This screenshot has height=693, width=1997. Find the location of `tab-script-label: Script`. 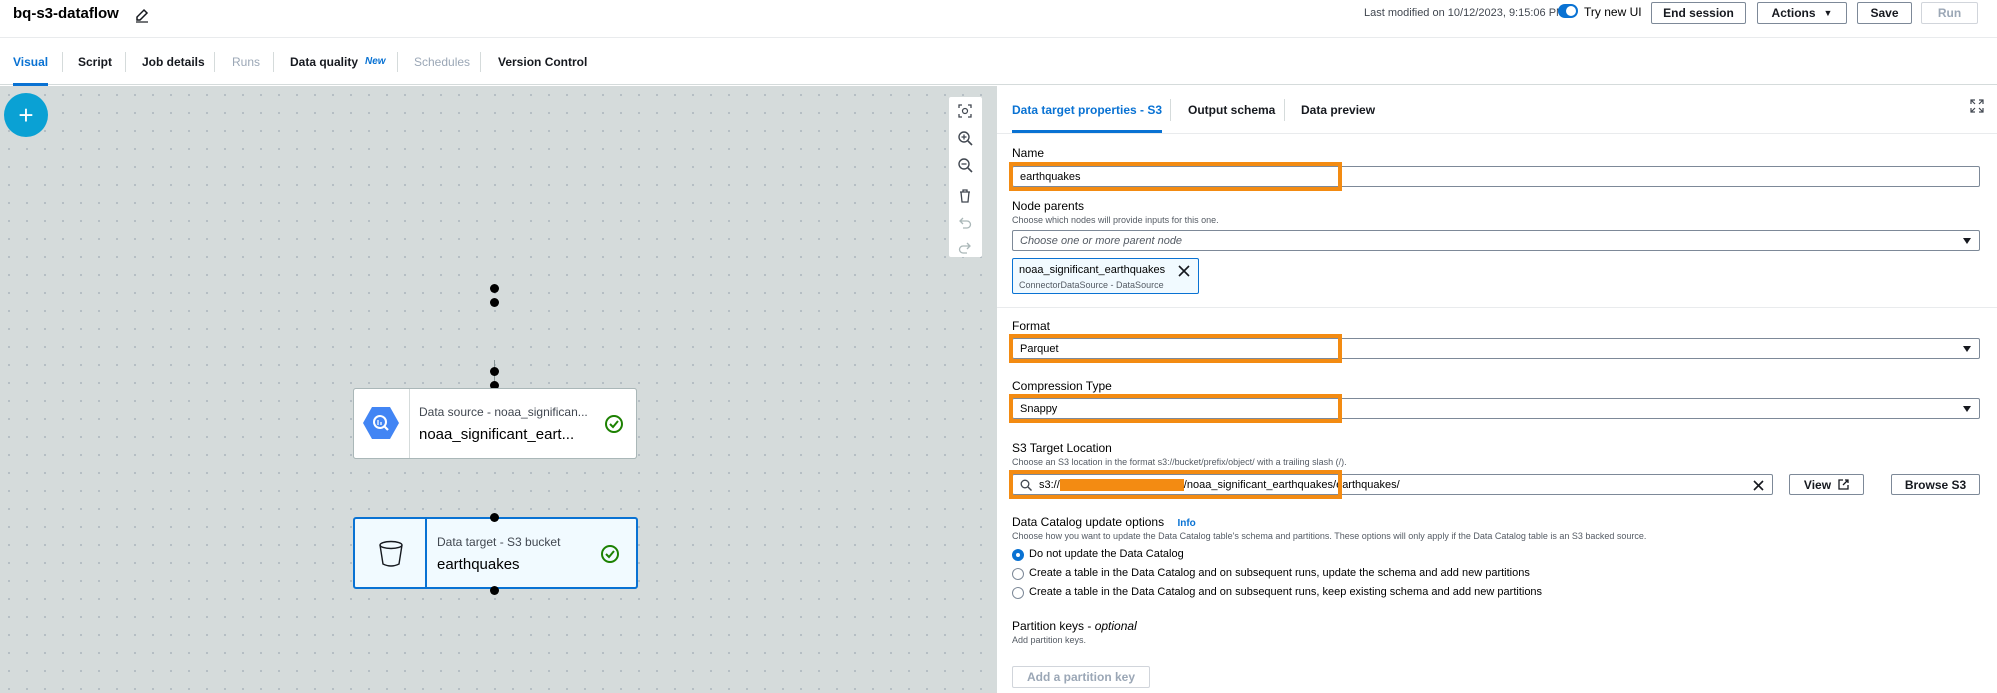

tab-script-label: Script is located at coordinates (95, 61).